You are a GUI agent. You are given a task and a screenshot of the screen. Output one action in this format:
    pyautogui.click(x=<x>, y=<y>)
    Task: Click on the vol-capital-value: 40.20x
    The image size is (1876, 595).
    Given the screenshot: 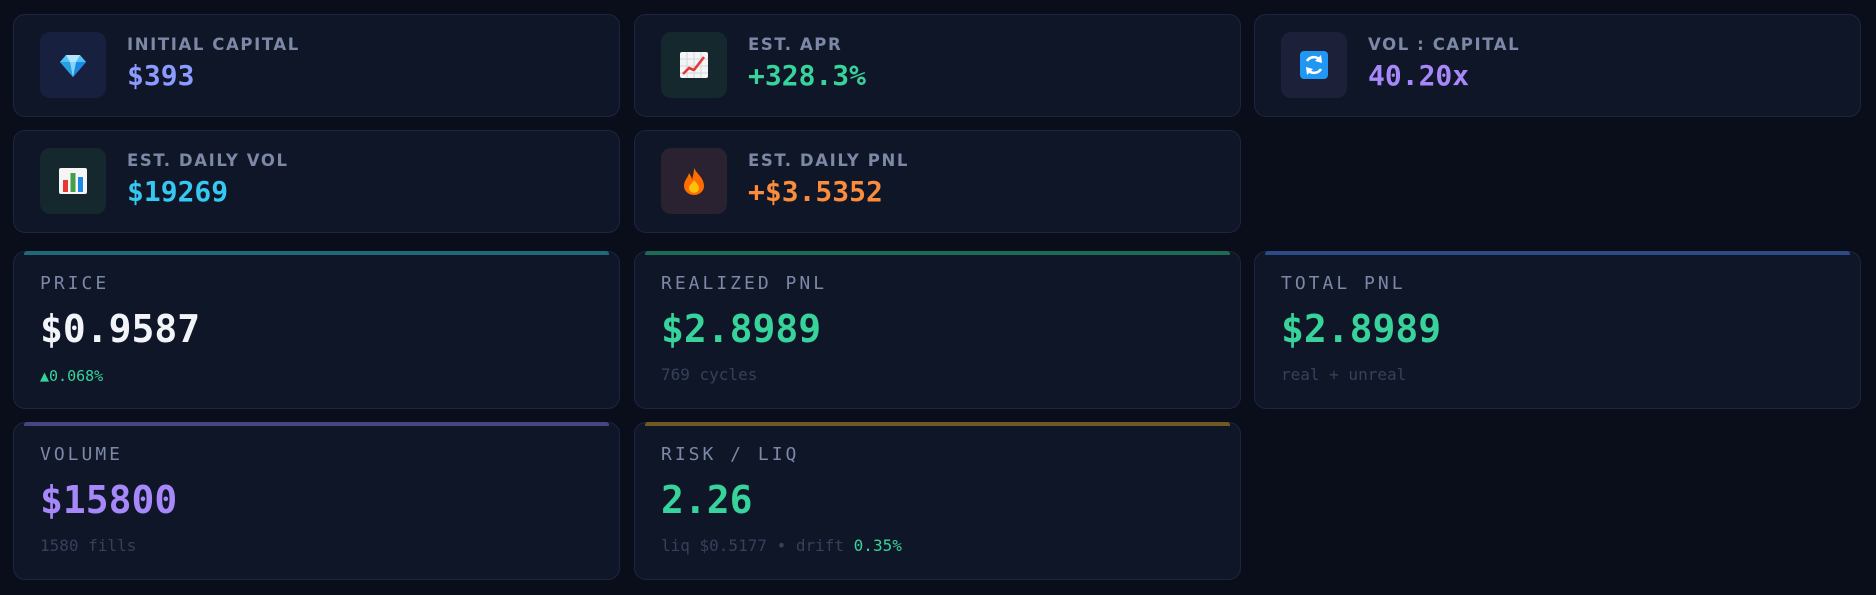 What is the action you would take?
    pyautogui.click(x=1419, y=75)
    